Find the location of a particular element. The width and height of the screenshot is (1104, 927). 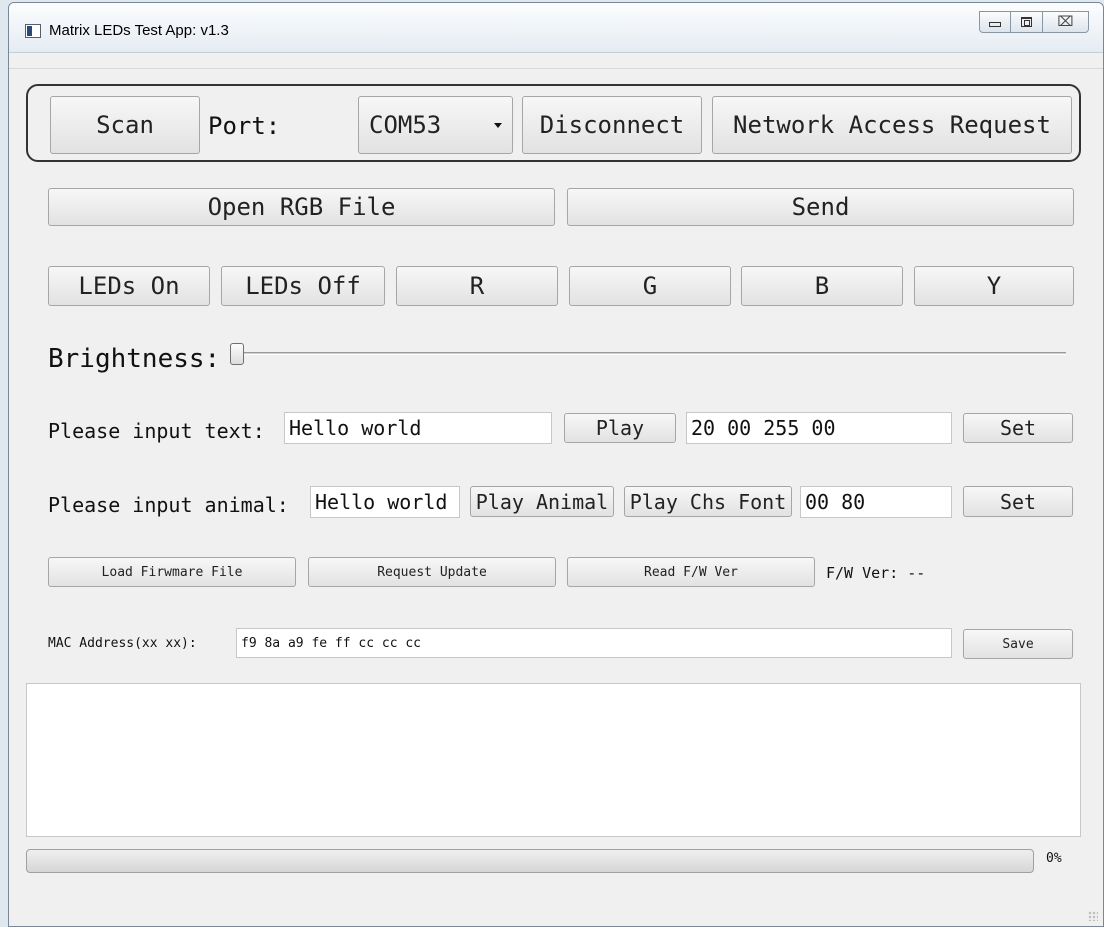

app-icon is located at coordinates (33, 31).